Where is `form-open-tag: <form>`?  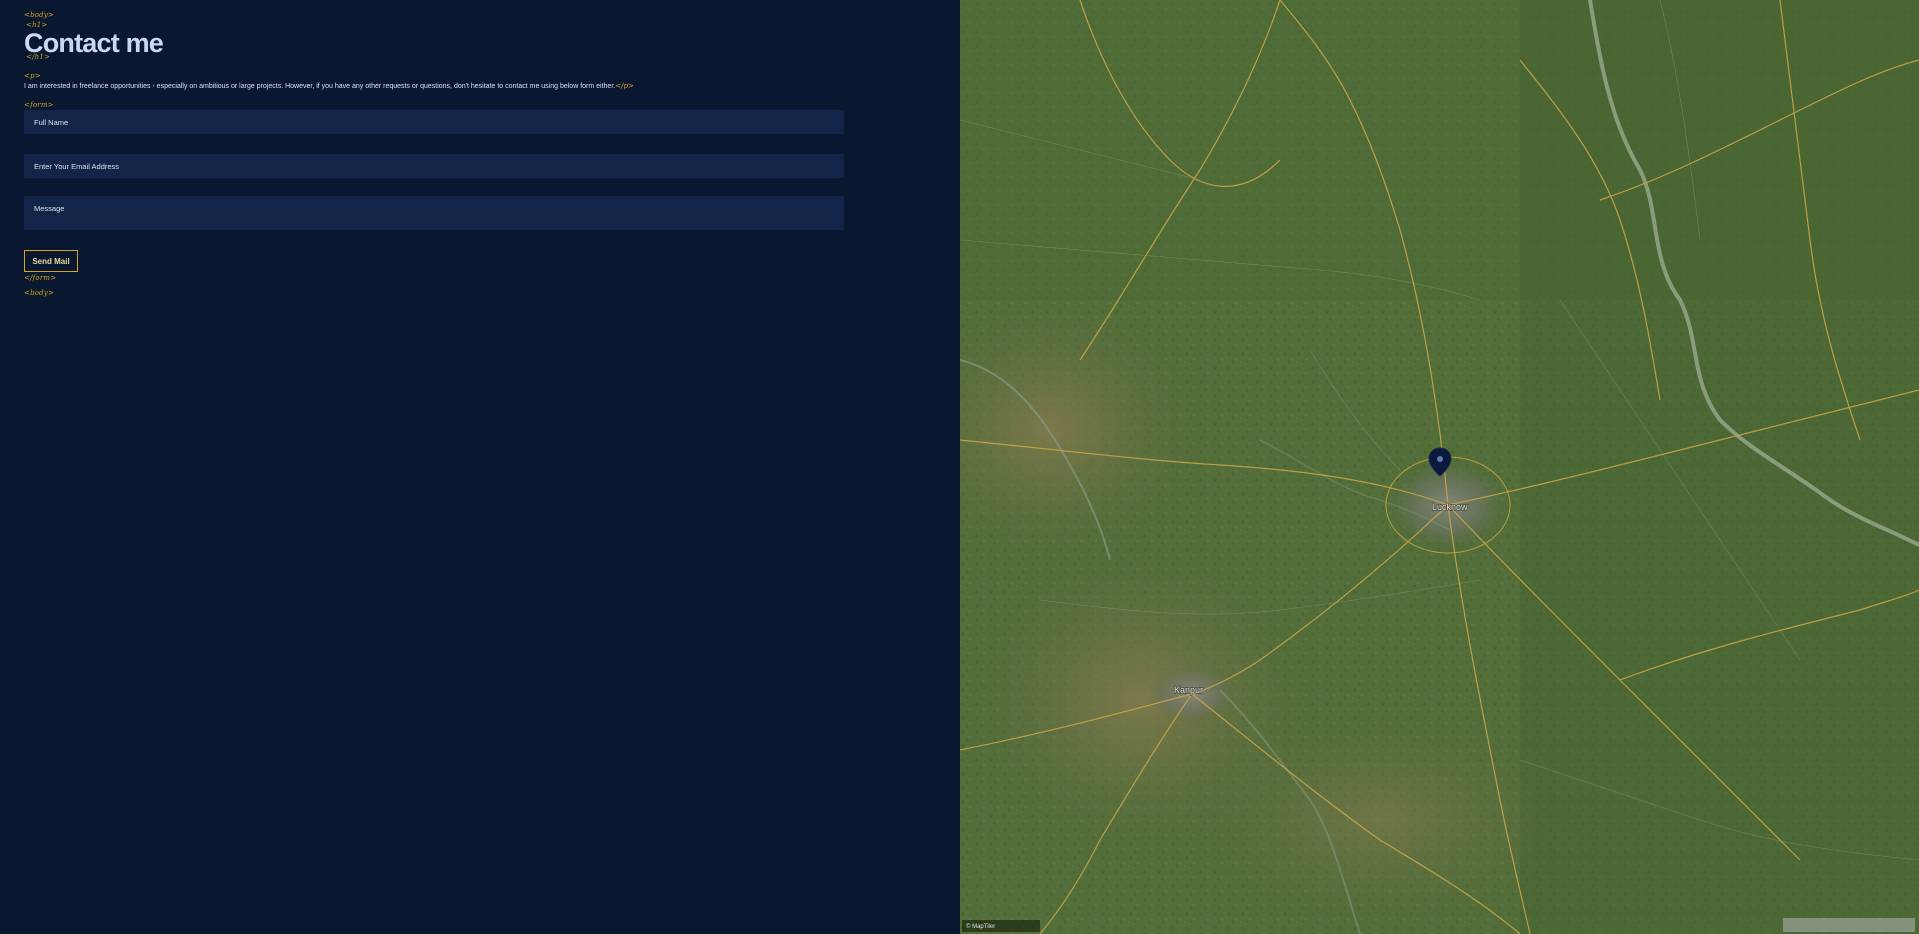 form-open-tag: <form> is located at coordinates (39, 105).